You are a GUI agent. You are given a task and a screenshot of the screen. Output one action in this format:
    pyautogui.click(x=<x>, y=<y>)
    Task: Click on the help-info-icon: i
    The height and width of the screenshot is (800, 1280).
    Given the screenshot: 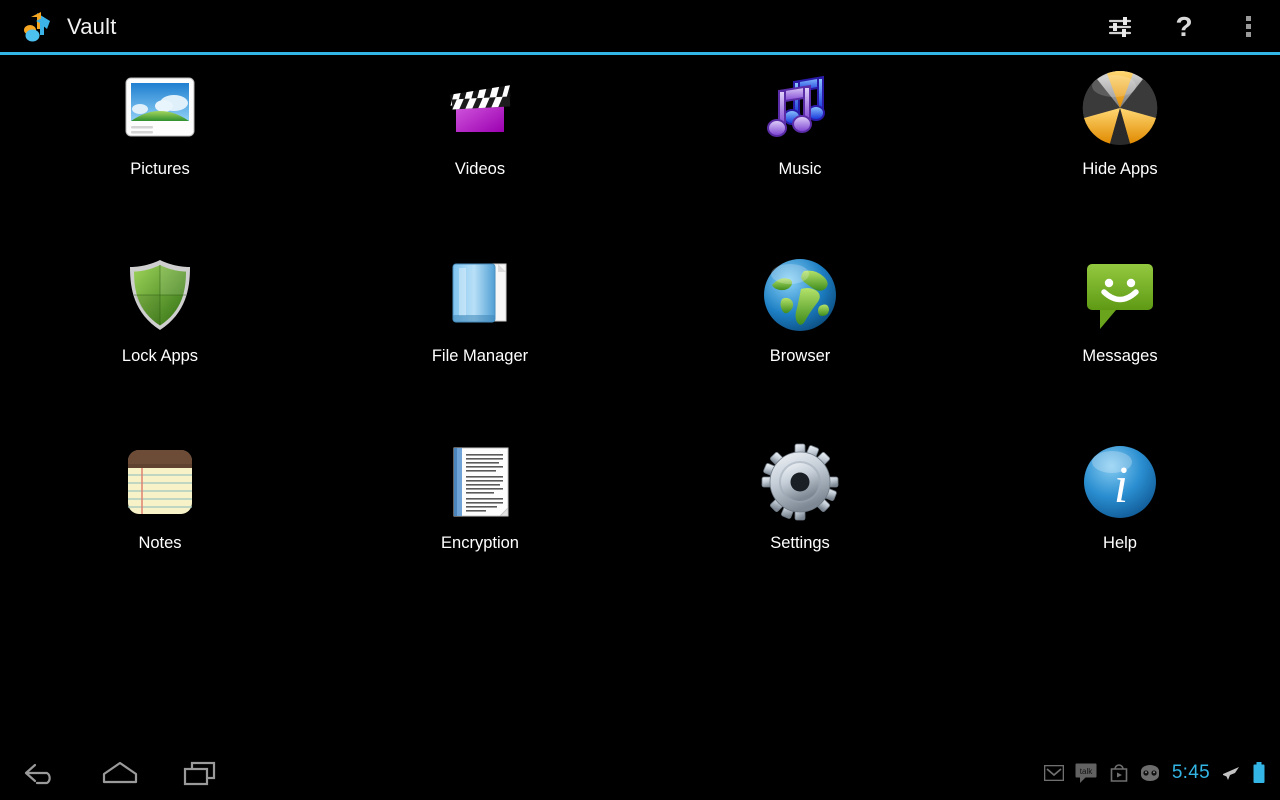 What is the action you would take?
    pyautogui.click(x=1120, y=482)
    